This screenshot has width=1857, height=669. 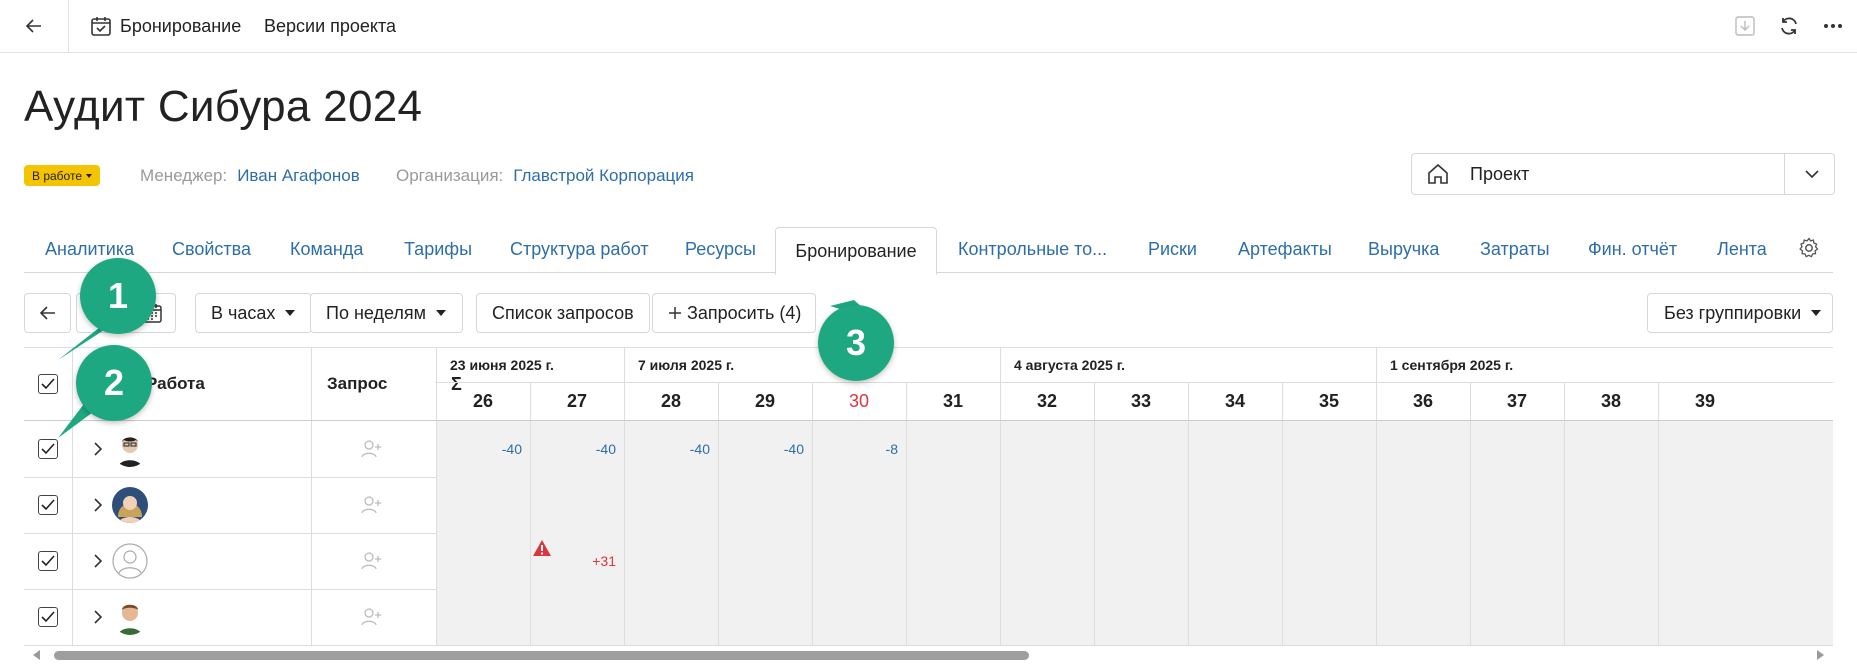 I want to click on callout-2: 2, so click(x=114, y=383).